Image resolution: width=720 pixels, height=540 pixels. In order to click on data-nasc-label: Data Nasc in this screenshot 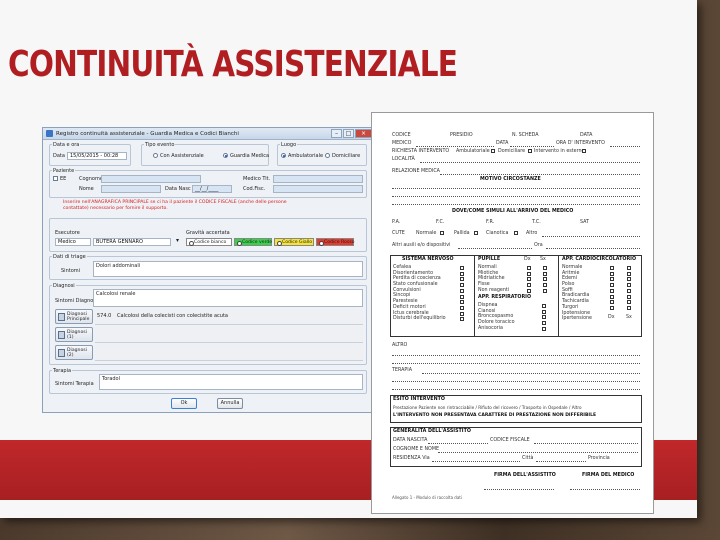, I will do `click(178, 189)`.